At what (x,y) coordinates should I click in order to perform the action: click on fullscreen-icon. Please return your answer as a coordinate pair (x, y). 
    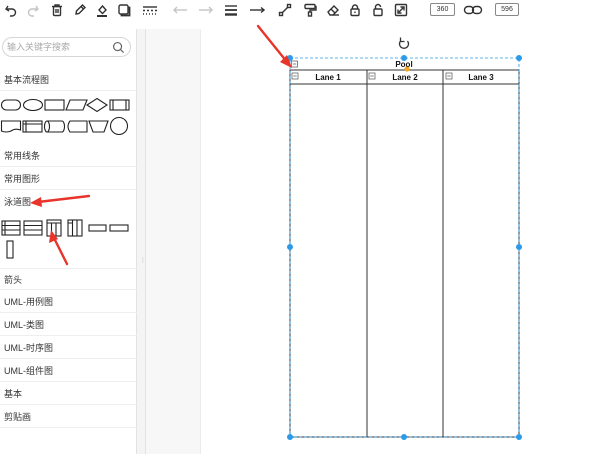
    Looking at the image, I should click on (401, 10).